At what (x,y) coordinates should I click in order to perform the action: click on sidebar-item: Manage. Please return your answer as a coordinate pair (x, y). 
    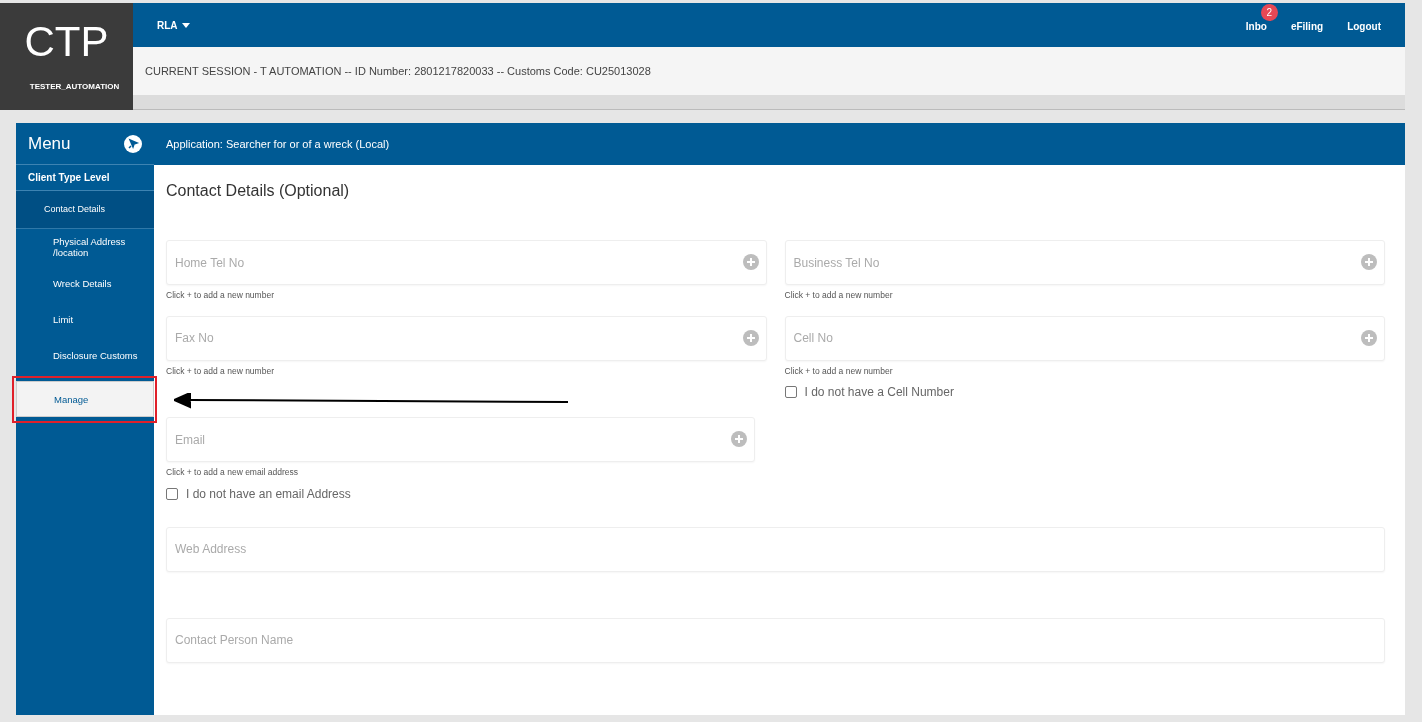
    Looking at the image, I should click on (85, 399).